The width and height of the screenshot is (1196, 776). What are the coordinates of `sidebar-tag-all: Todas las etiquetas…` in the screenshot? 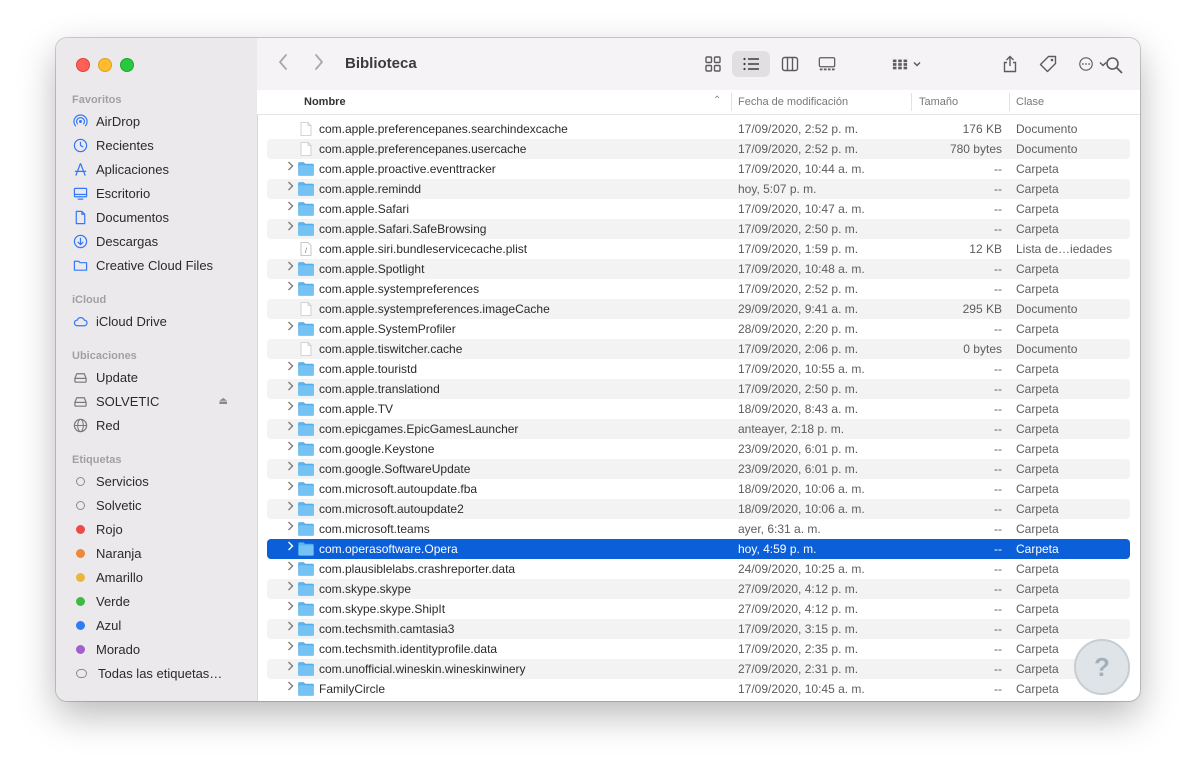 It's located at (157, 673).